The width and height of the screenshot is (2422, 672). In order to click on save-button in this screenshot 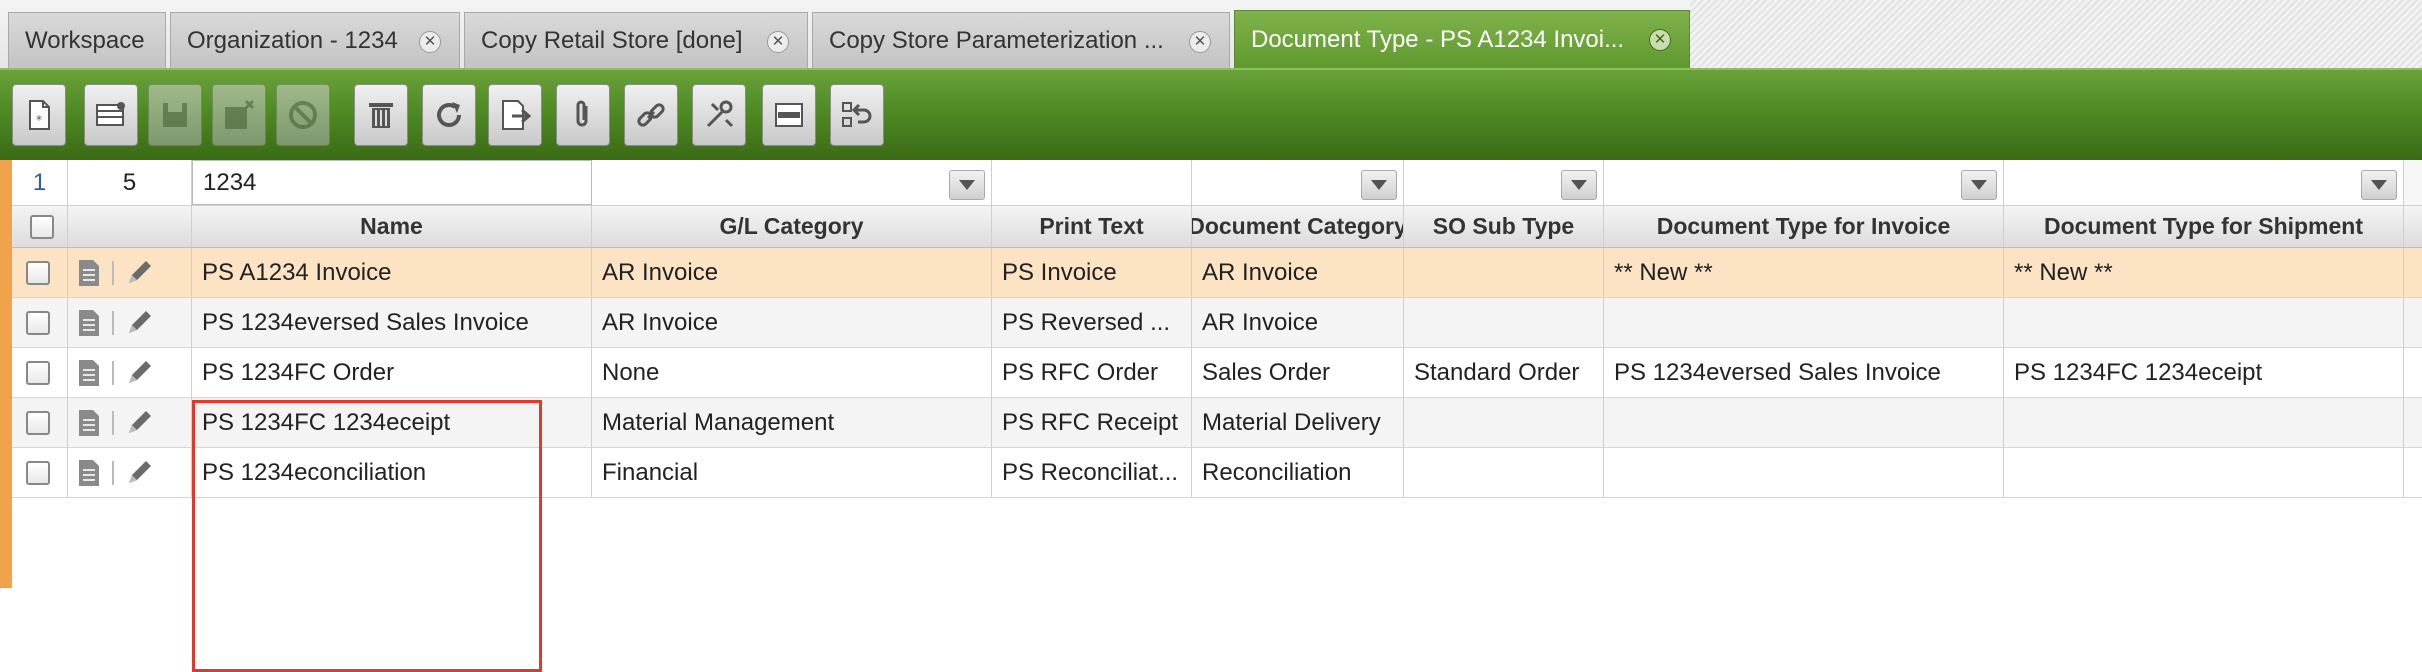, I will do `click(175, 115)`.